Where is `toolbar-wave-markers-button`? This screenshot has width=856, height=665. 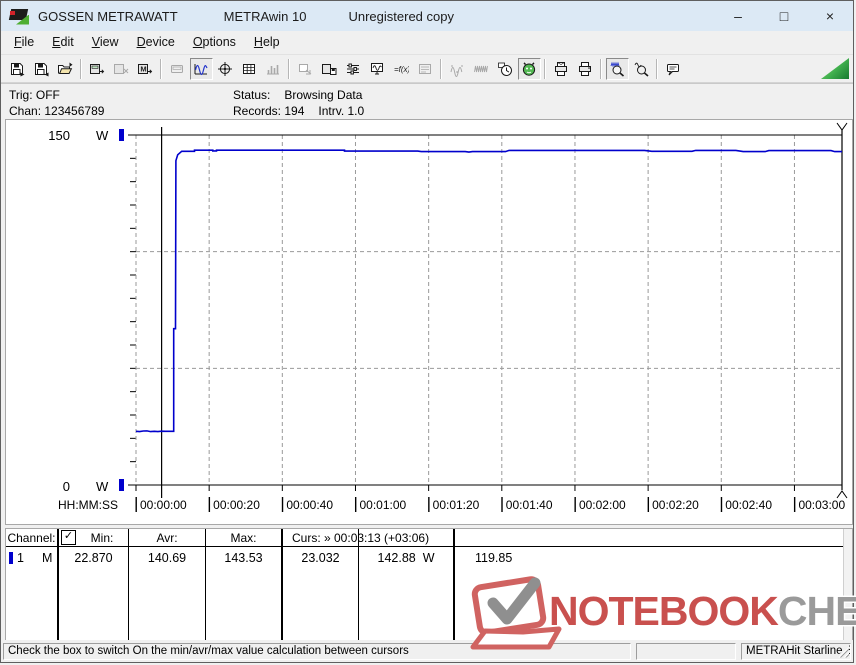
toolbar-wave-markers-button is located at coordinates (457, 69).